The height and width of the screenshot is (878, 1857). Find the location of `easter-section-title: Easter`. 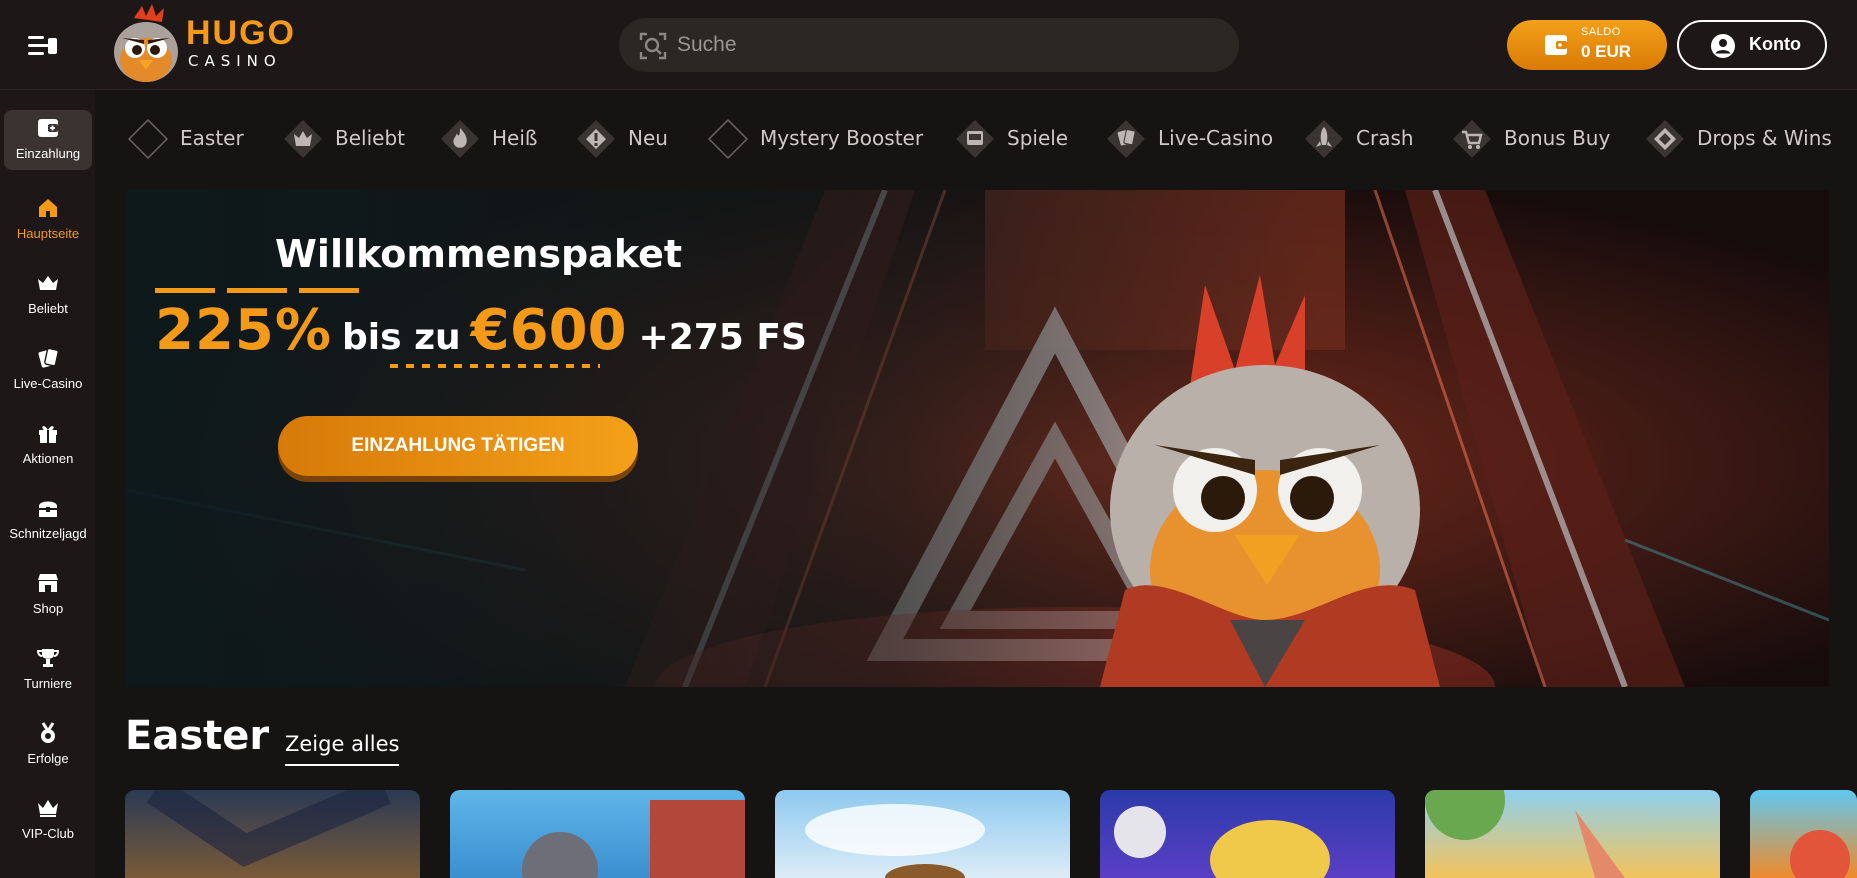

easter-section-title: Easter is located at coordinates (197, 736).